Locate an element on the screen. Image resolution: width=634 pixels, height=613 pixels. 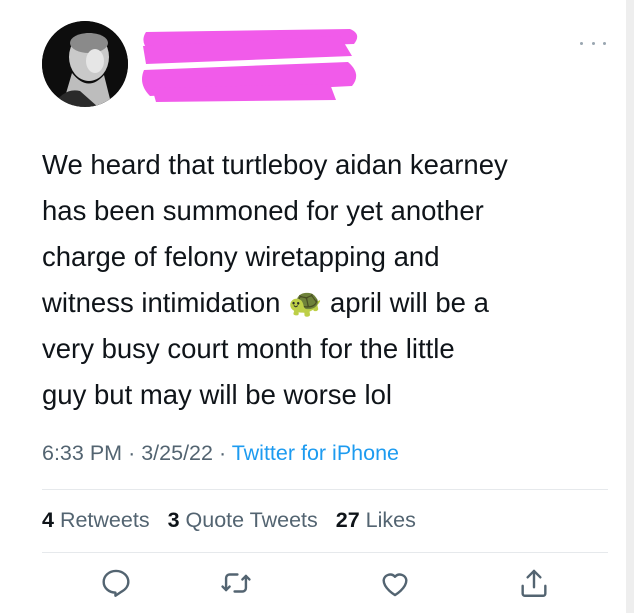
avatar is located at coordinates (85, 64).